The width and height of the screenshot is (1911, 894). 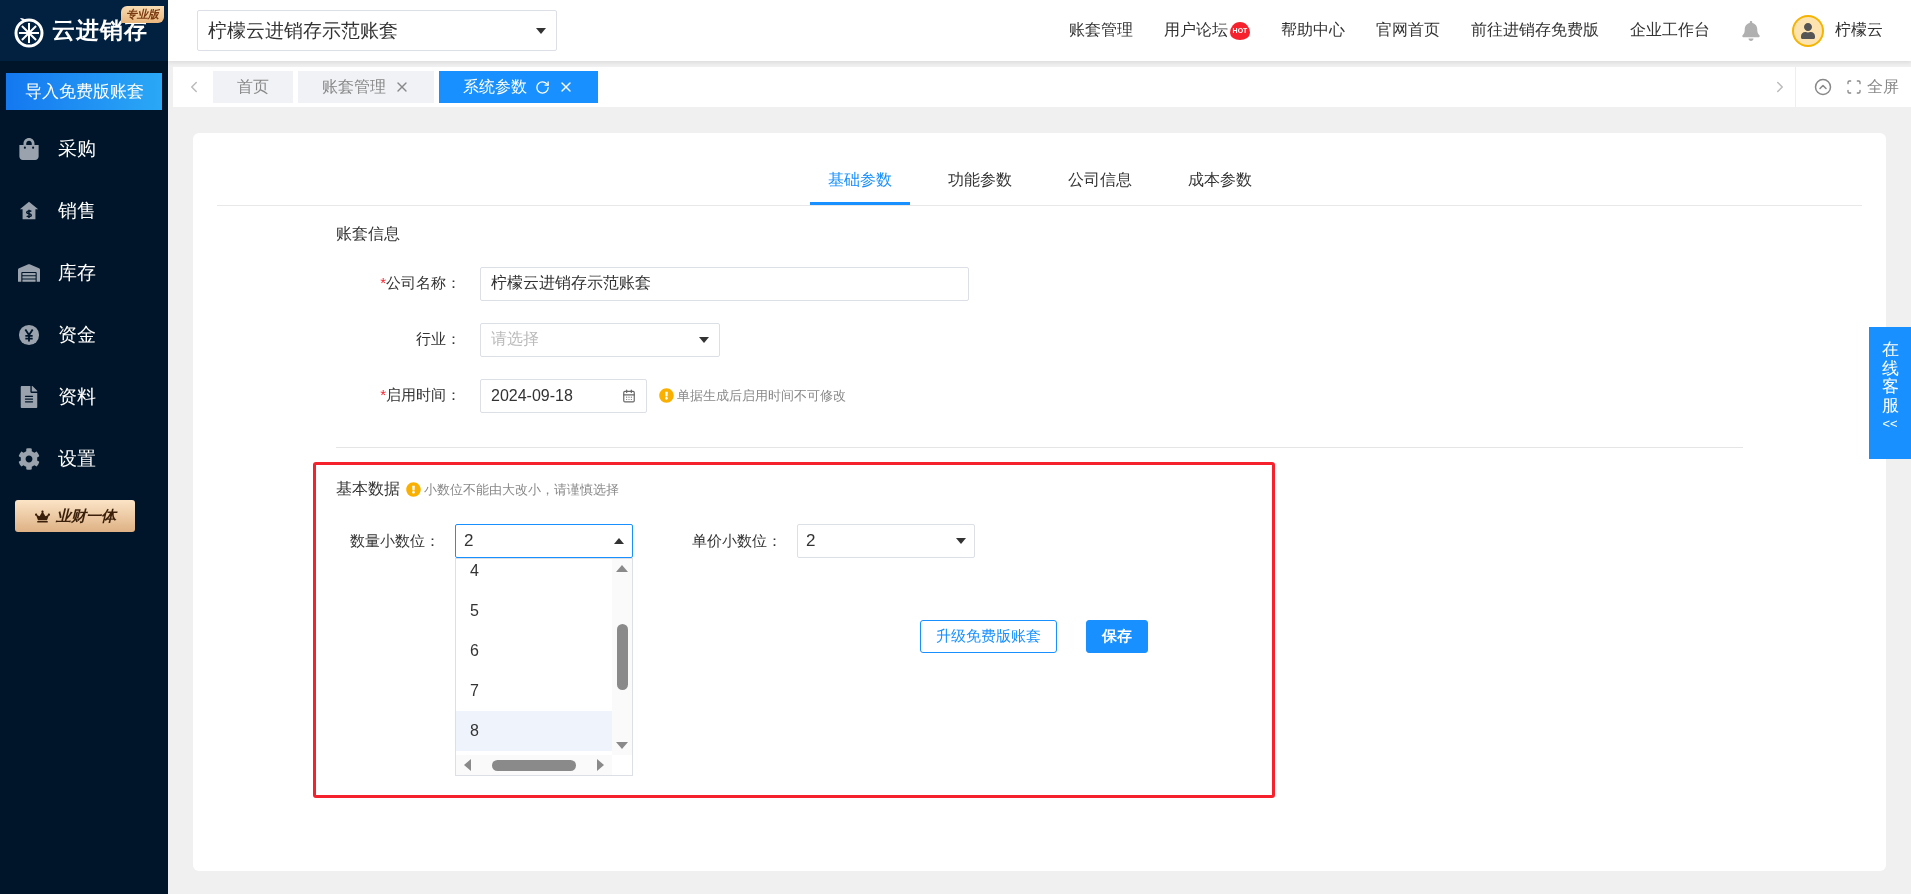 I want to click on scroll-right-icon, so click(x=600, y=765).